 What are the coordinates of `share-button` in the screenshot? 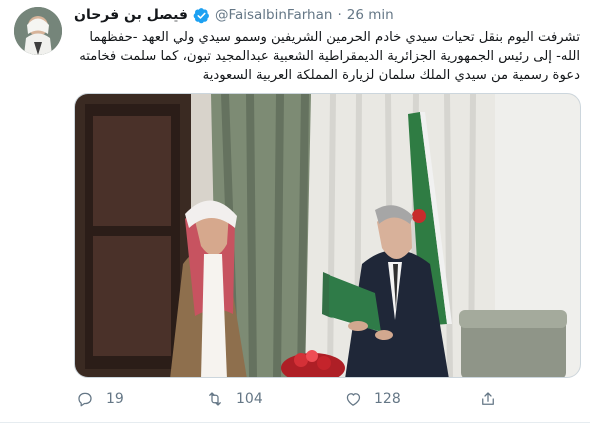 It's located at (488, 399).